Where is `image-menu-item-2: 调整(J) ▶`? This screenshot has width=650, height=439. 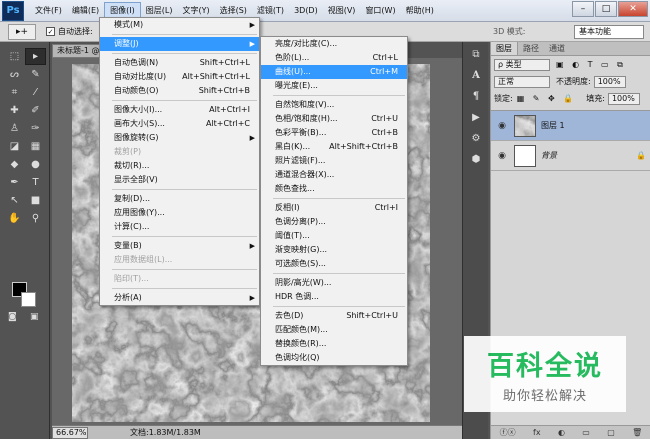
image-menu-item-2: 调整(J) ▶ is located at coordinates (179, 44).